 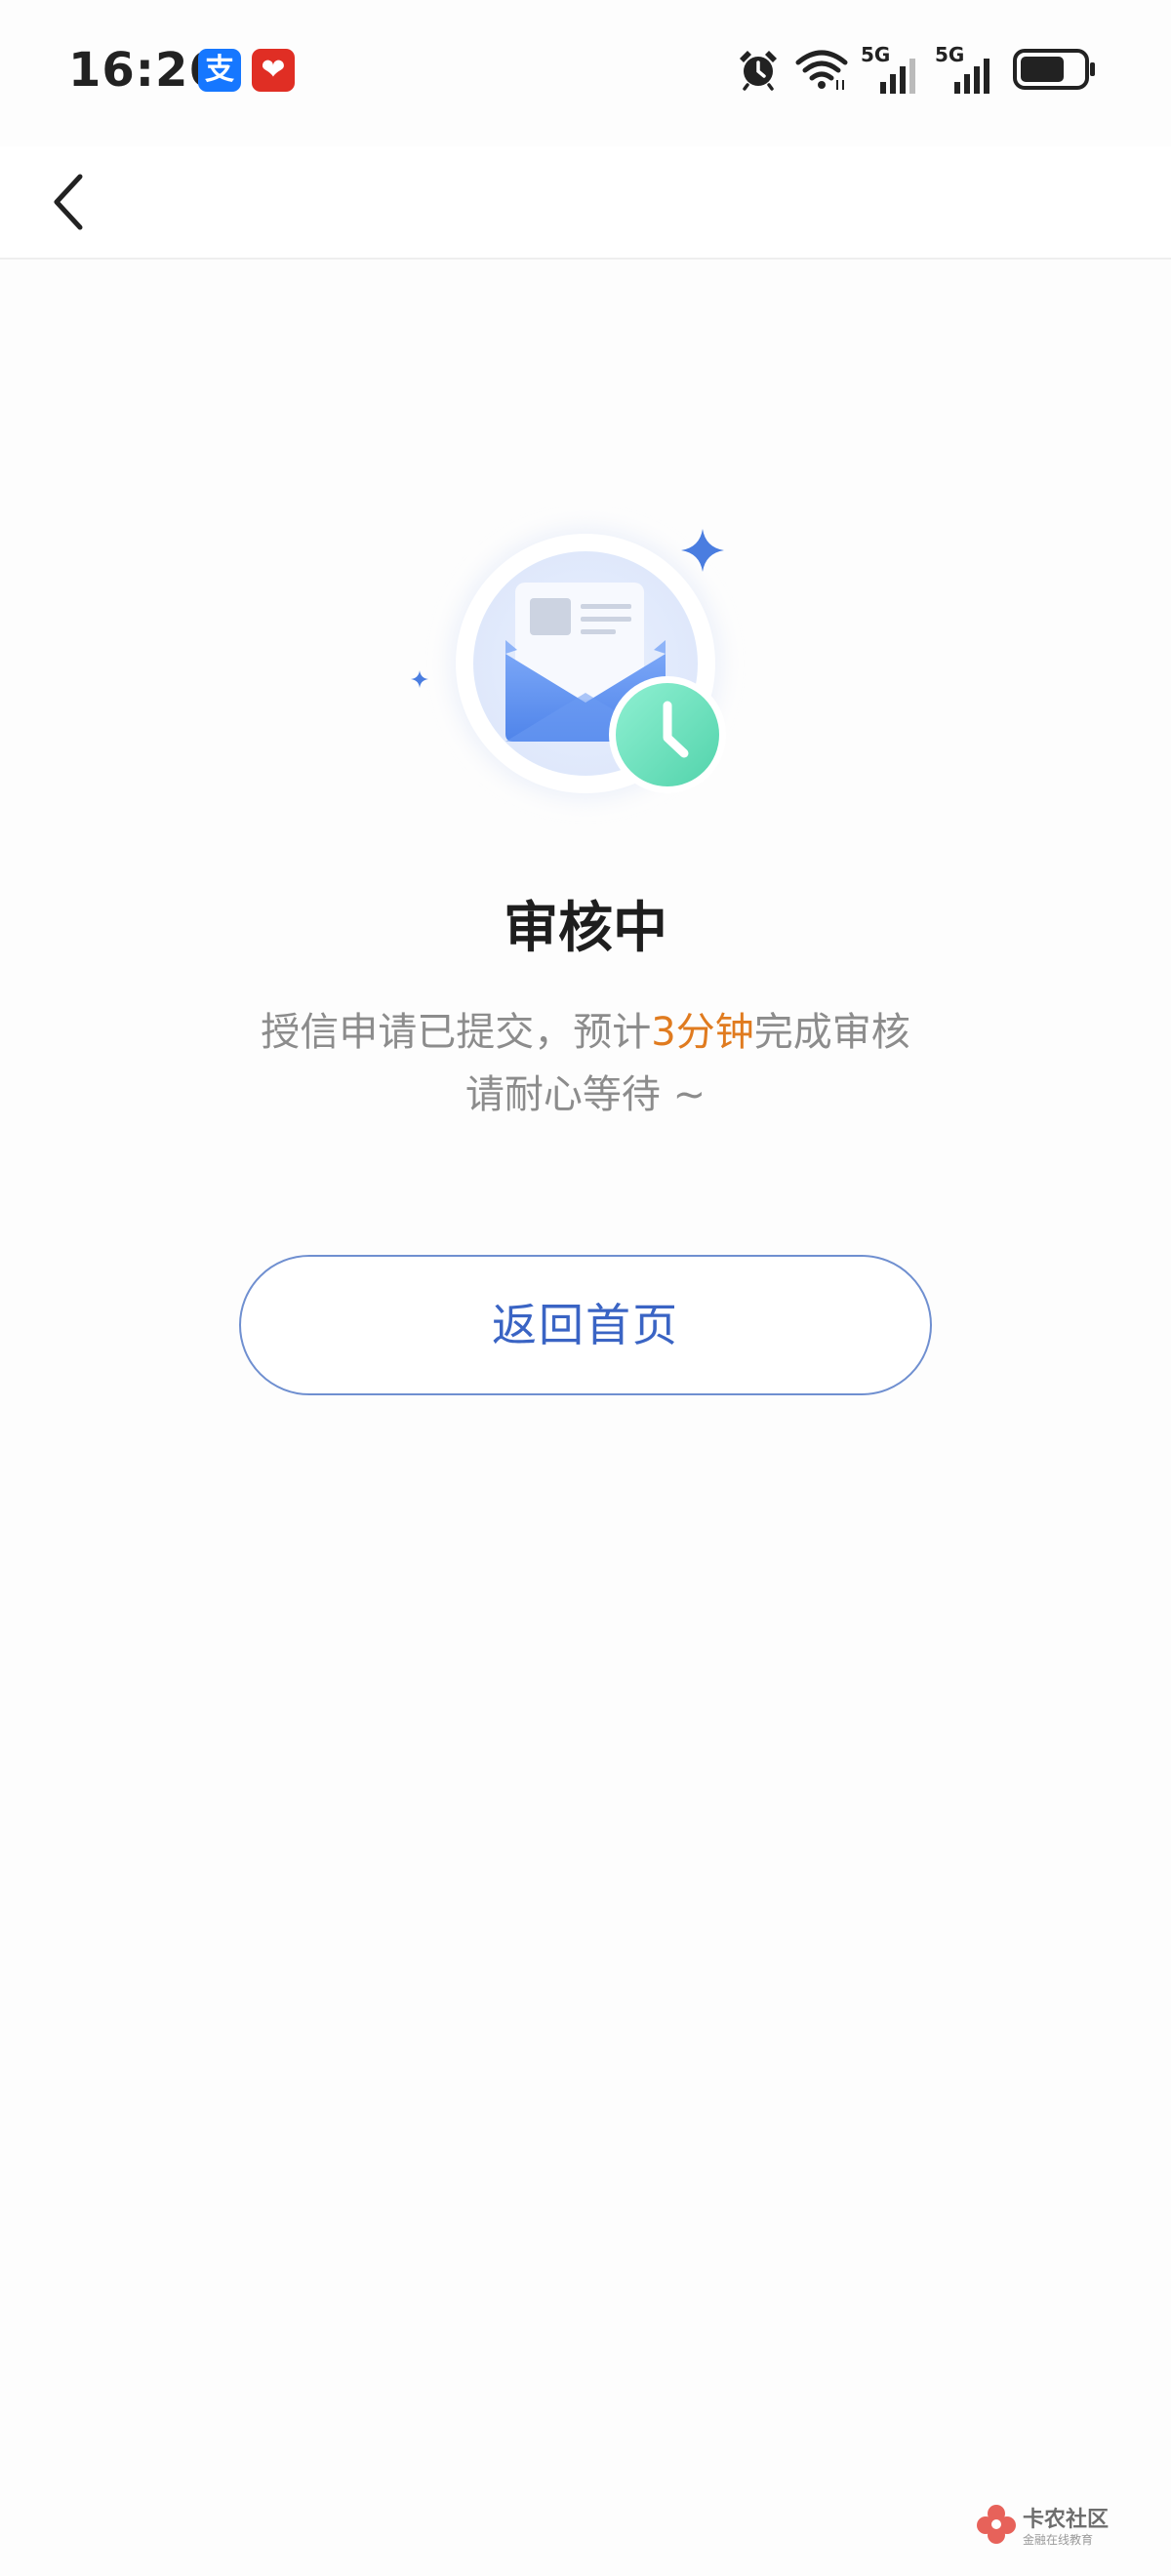 I want to click on watermark-subtext: 金融在线教育, so click(x=1058, y=2540).